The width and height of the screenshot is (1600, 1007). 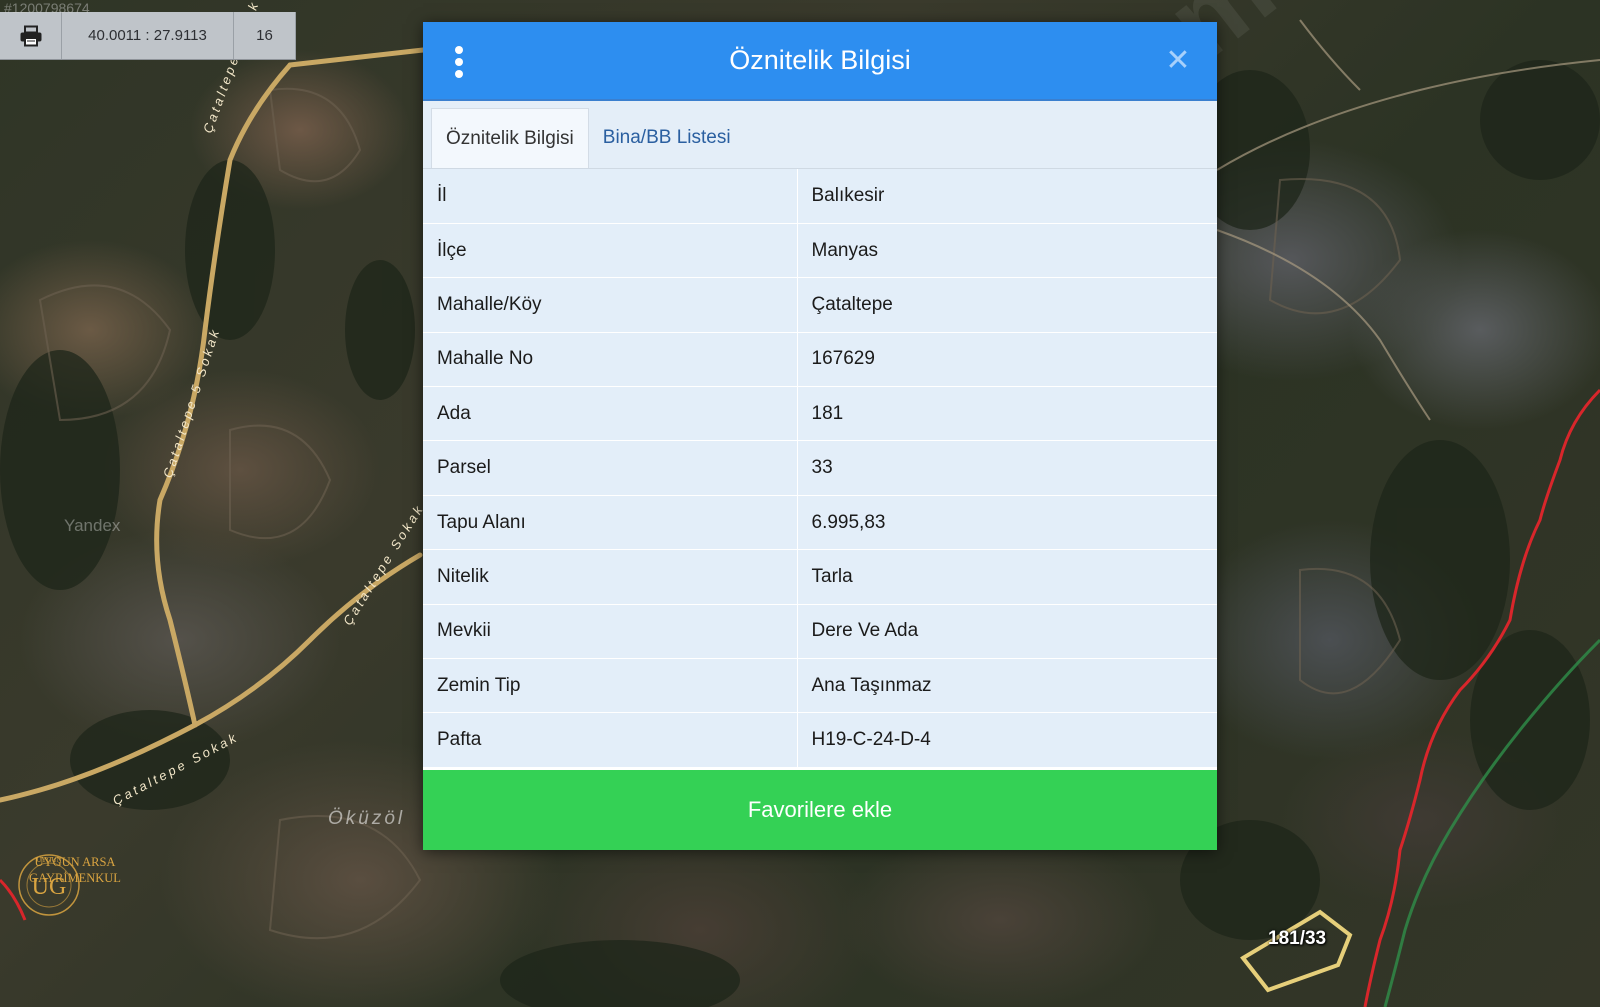 I want to click on logo-monogram: UG, so click(x=49, y=887).